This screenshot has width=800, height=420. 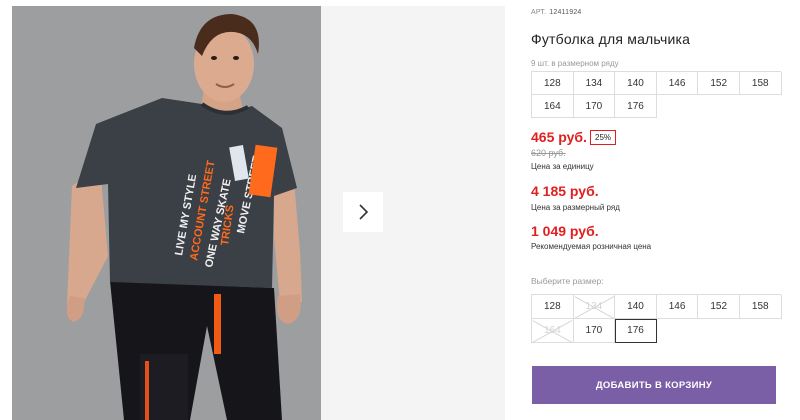 I want to click on sku-label: АРТ., so click(x=539, y=12).